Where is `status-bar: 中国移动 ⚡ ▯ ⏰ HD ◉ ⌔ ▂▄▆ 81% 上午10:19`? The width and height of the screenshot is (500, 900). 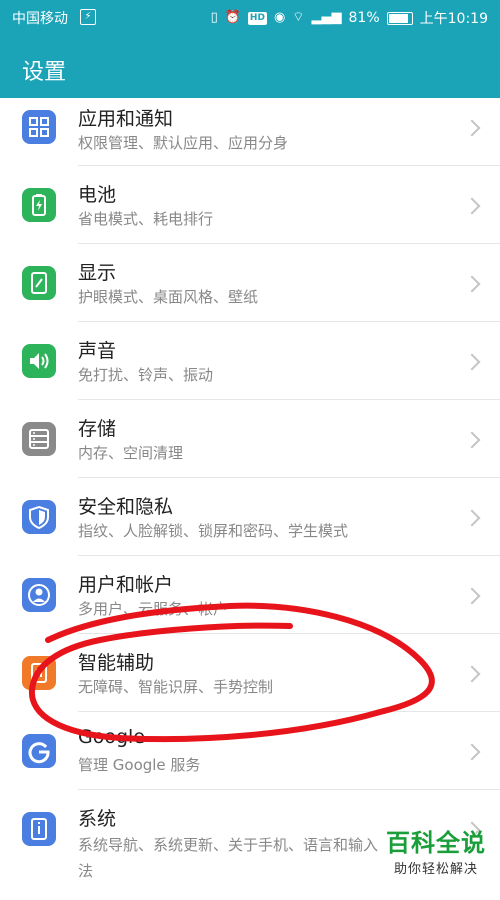 status-bar: 中国移动 ⚡ ▯ ⏰ HD ◉ ⌔ ▂▄▆ 81% 上午10:19 is located at coordinates (250, 17).